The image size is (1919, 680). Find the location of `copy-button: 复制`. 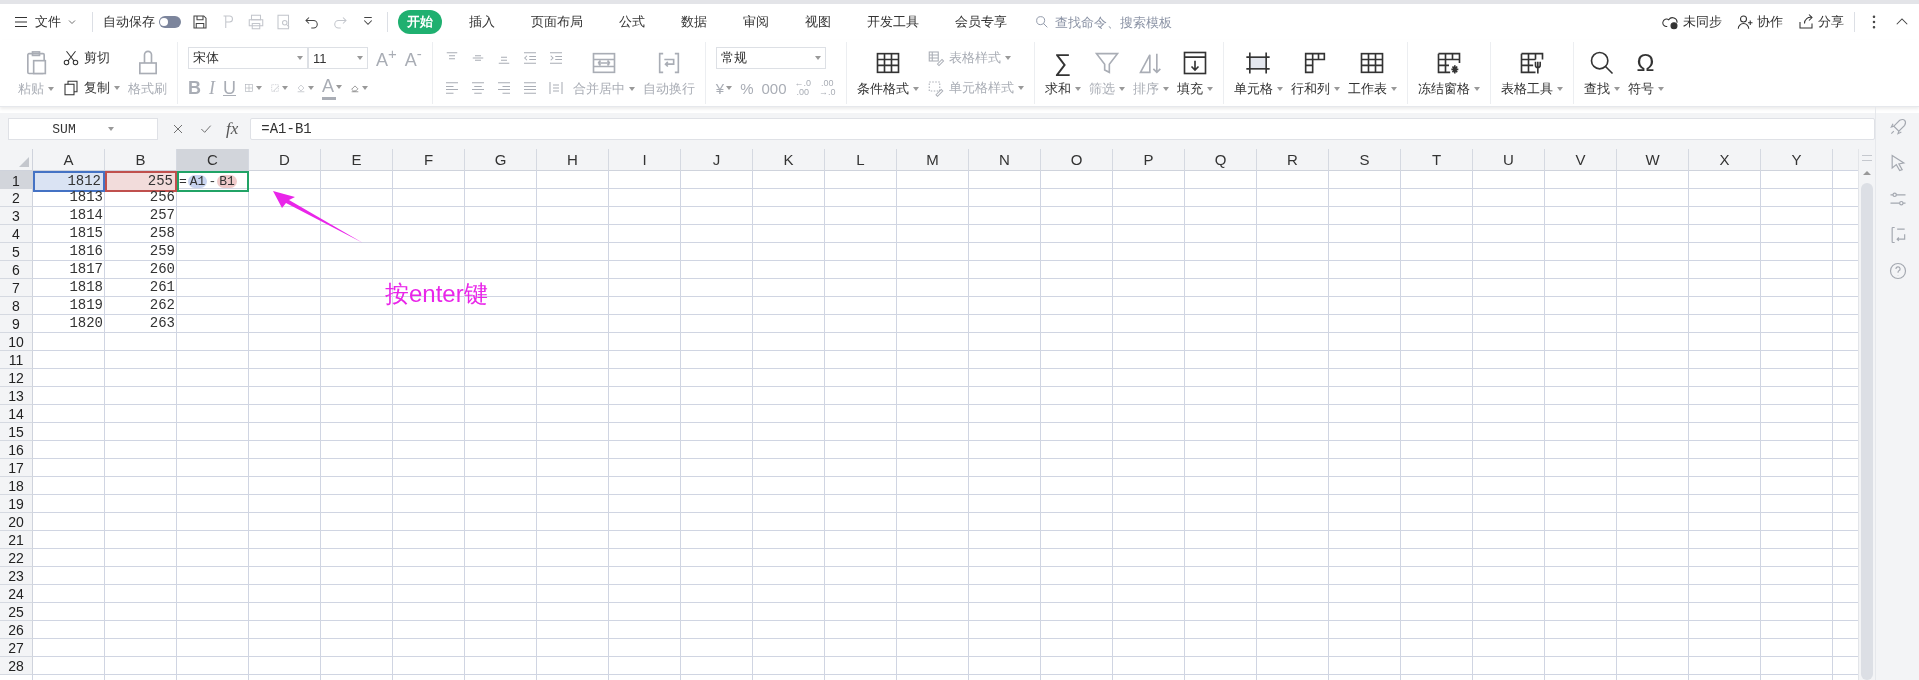

copy-button: 复制 is located at coordinates (91, 88).